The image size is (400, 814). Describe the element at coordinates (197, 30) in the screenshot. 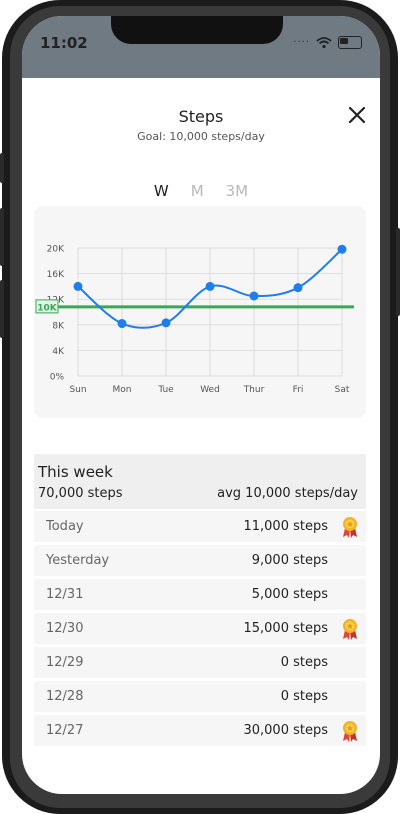

I see `notch` at that location.